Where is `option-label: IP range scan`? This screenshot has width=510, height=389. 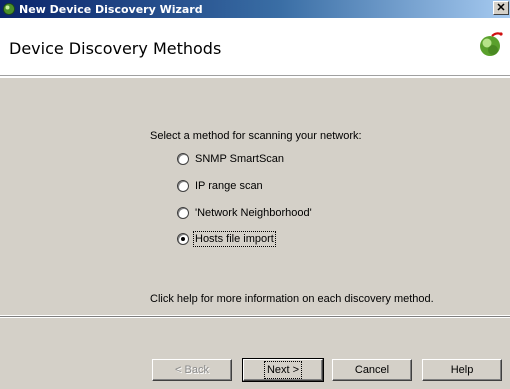 option-label: IP range scan is located at coordinates (229, 186).